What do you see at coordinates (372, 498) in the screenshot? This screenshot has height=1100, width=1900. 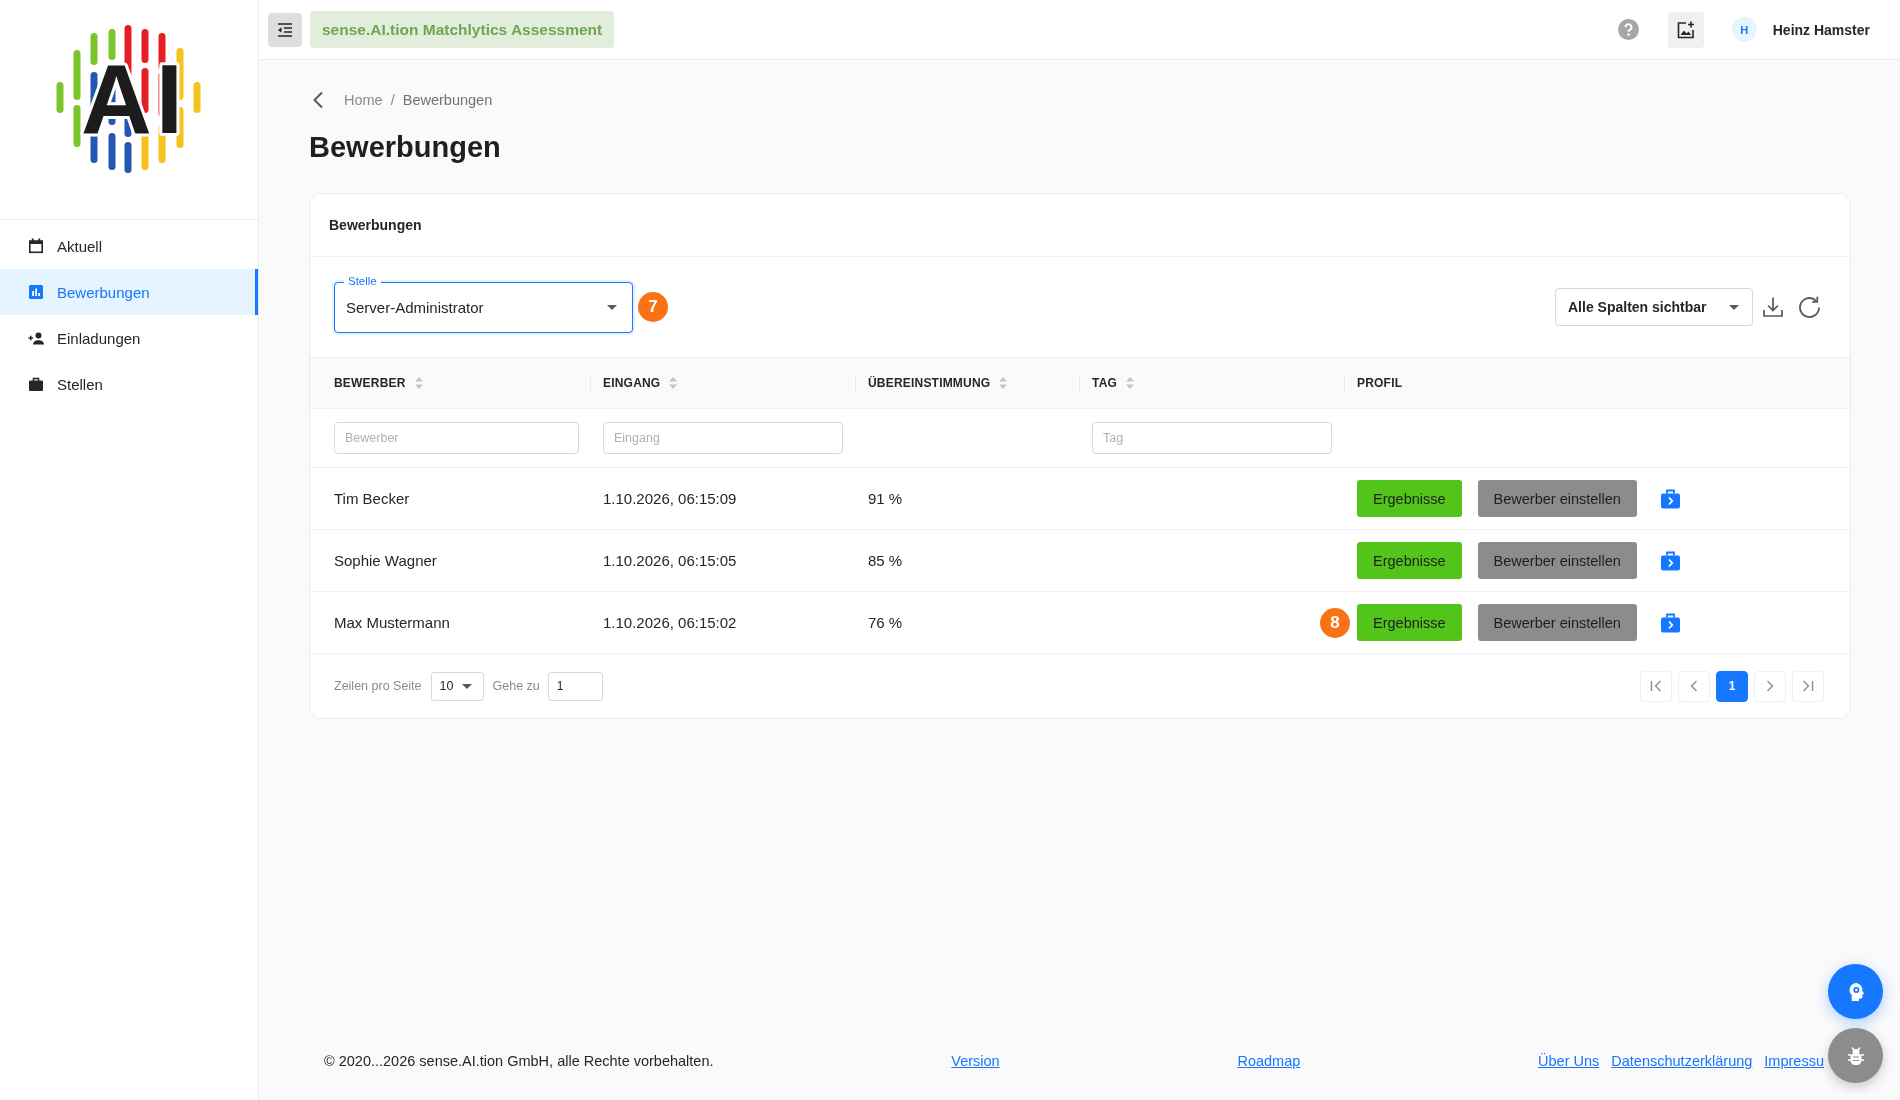 I see `table-cell: Tim Becker` at bounding box center [372, 498].